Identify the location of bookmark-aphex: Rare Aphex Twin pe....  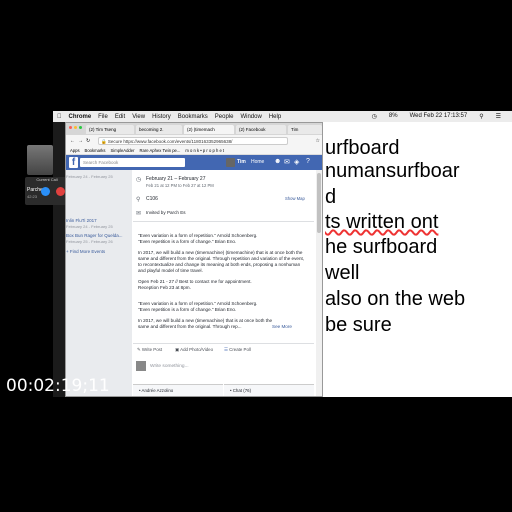
(159, 150).